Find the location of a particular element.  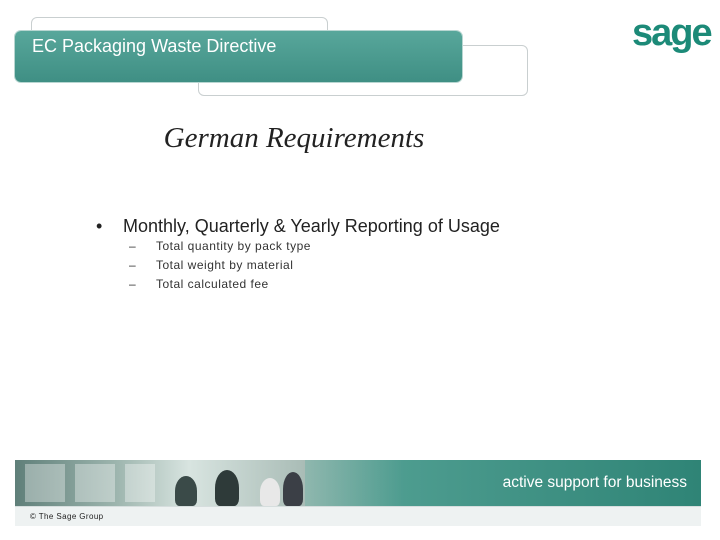

header-title-bar: EC Packaging Waste Directive is located at coordinates (238, 56).